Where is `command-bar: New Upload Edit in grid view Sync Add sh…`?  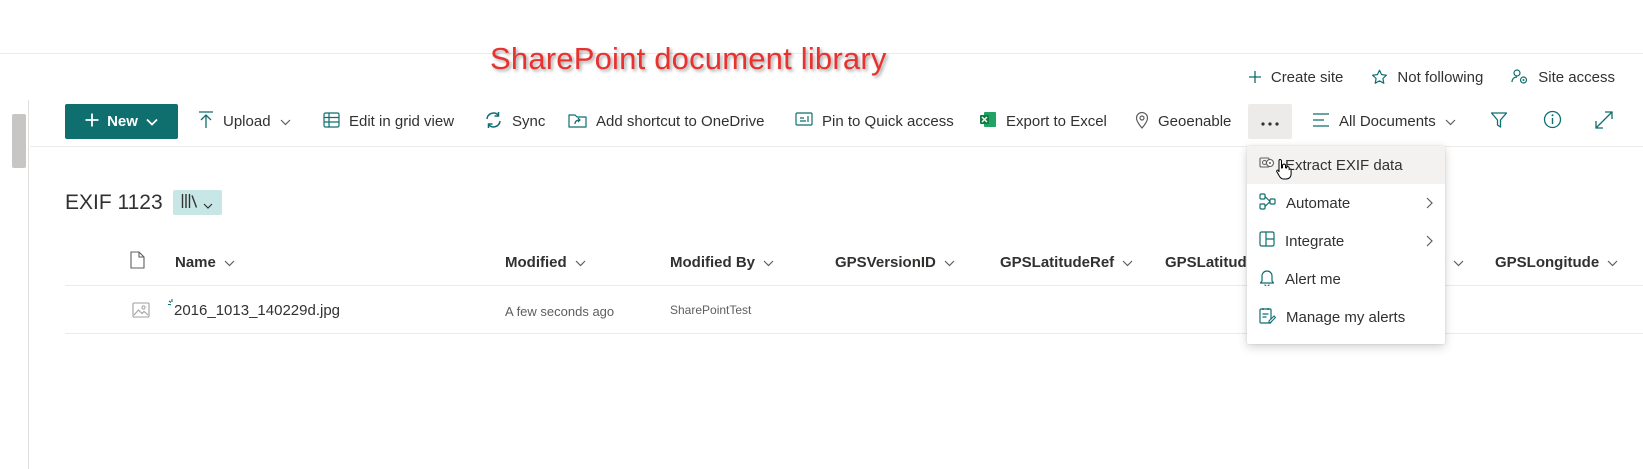 command-bar: New Upload Edit in grid view Sync Add sh… is located at coordinates (821, 124).